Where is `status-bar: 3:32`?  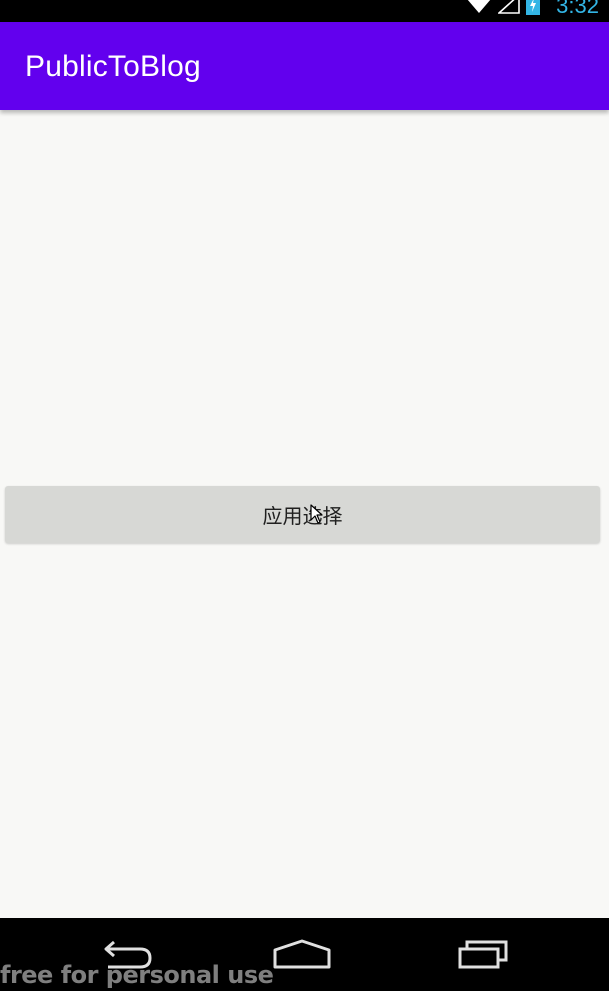 status-bar: 3:32 is located at coordinates (304, 11).